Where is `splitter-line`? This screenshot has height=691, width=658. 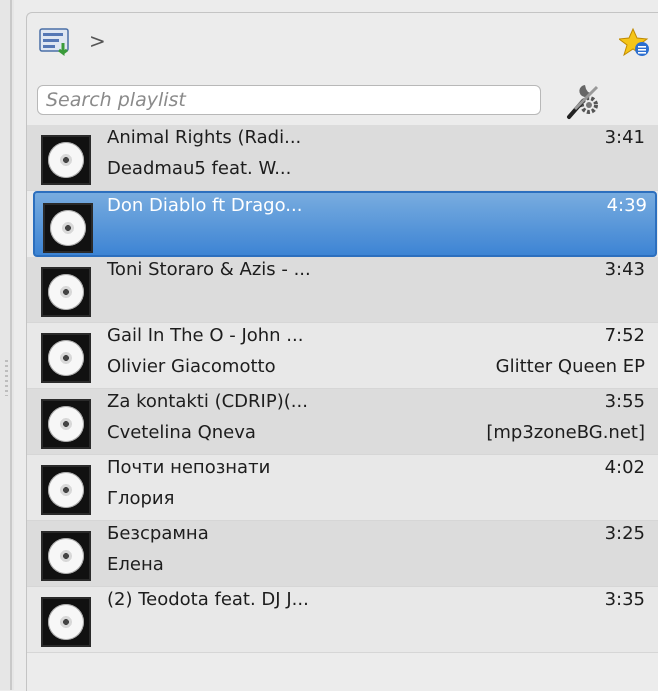
splitter-line is located at coordinates (11, 345).